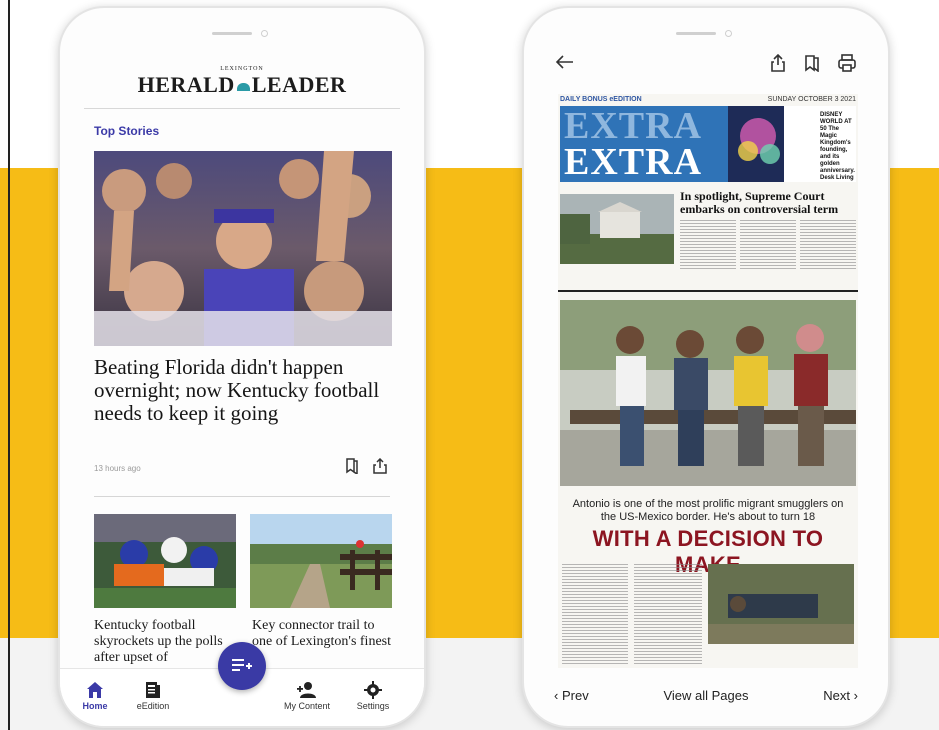  What do you see at coordinates (781, 604) in the screenshot?
I see `secondary-photo` at bounding box center [781, 604].